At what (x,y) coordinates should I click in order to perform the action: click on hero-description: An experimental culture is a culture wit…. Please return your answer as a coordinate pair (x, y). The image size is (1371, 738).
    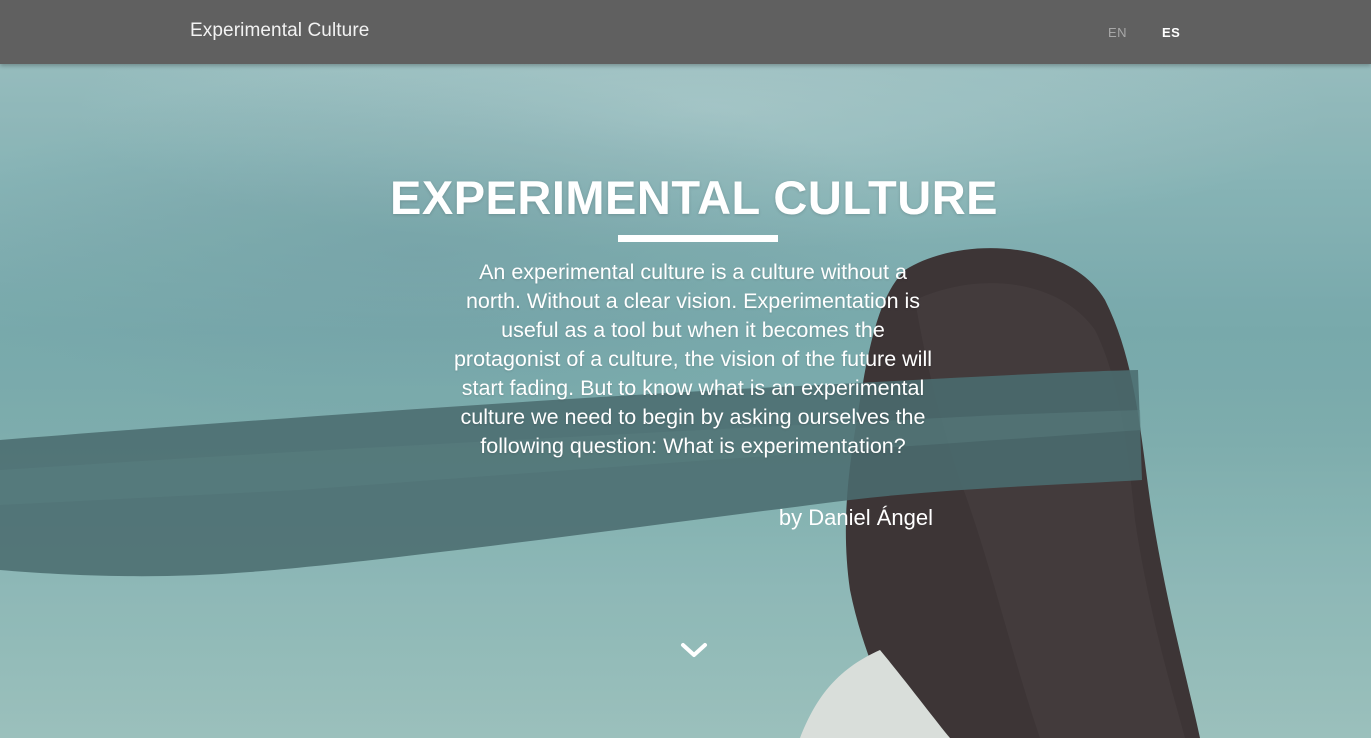
    Looking at the image, I should click on (693, 359).